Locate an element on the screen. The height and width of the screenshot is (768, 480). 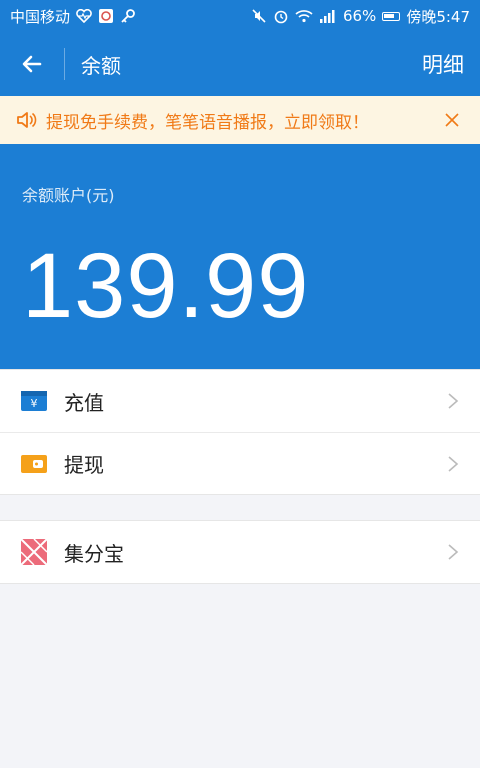
health-icon is located at coordinates (84, 16).